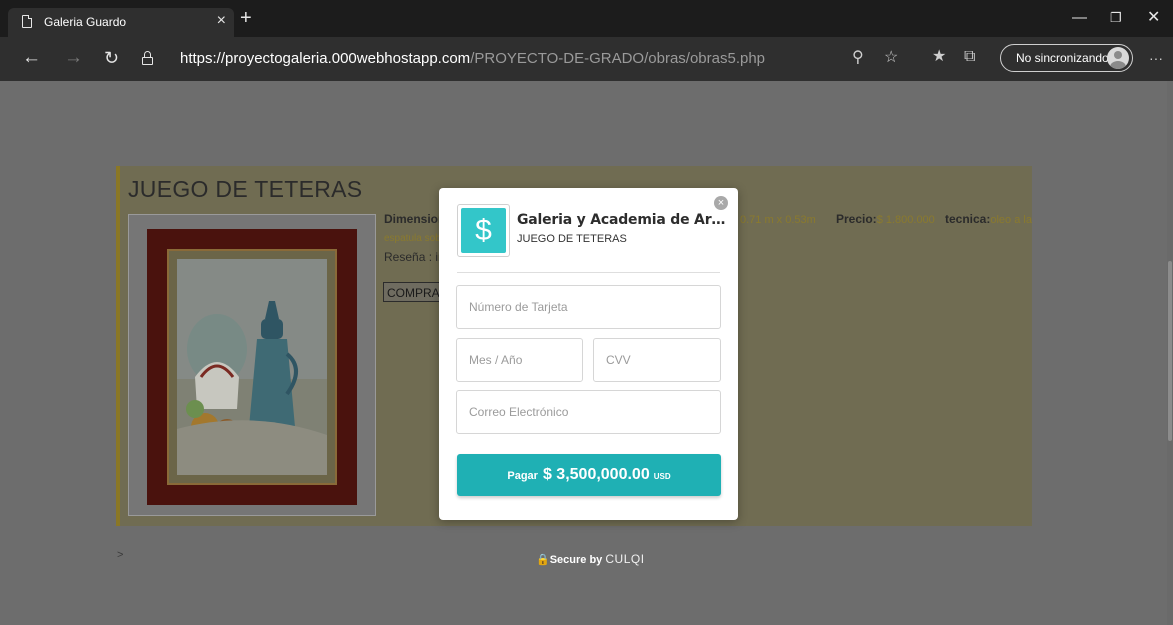 The width and height of the screenshot is (1173, 625). What do you see at coordinates (252, 365) in the screenshot?
I see `painting-image` at bounding box center [252, 365].